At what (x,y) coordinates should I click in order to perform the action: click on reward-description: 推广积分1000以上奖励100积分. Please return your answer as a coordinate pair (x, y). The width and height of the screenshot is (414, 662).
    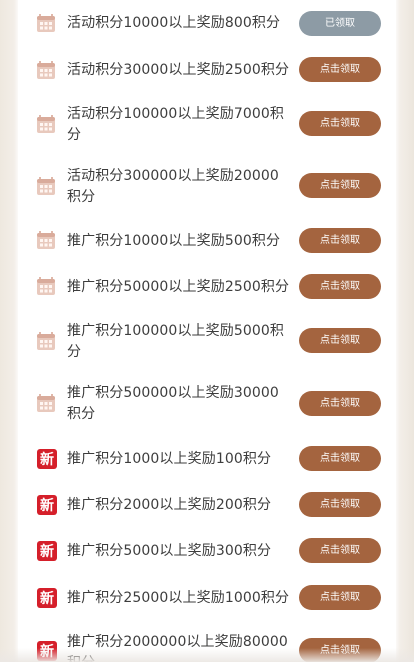
    Looking at the image, I should click on (169, 459).